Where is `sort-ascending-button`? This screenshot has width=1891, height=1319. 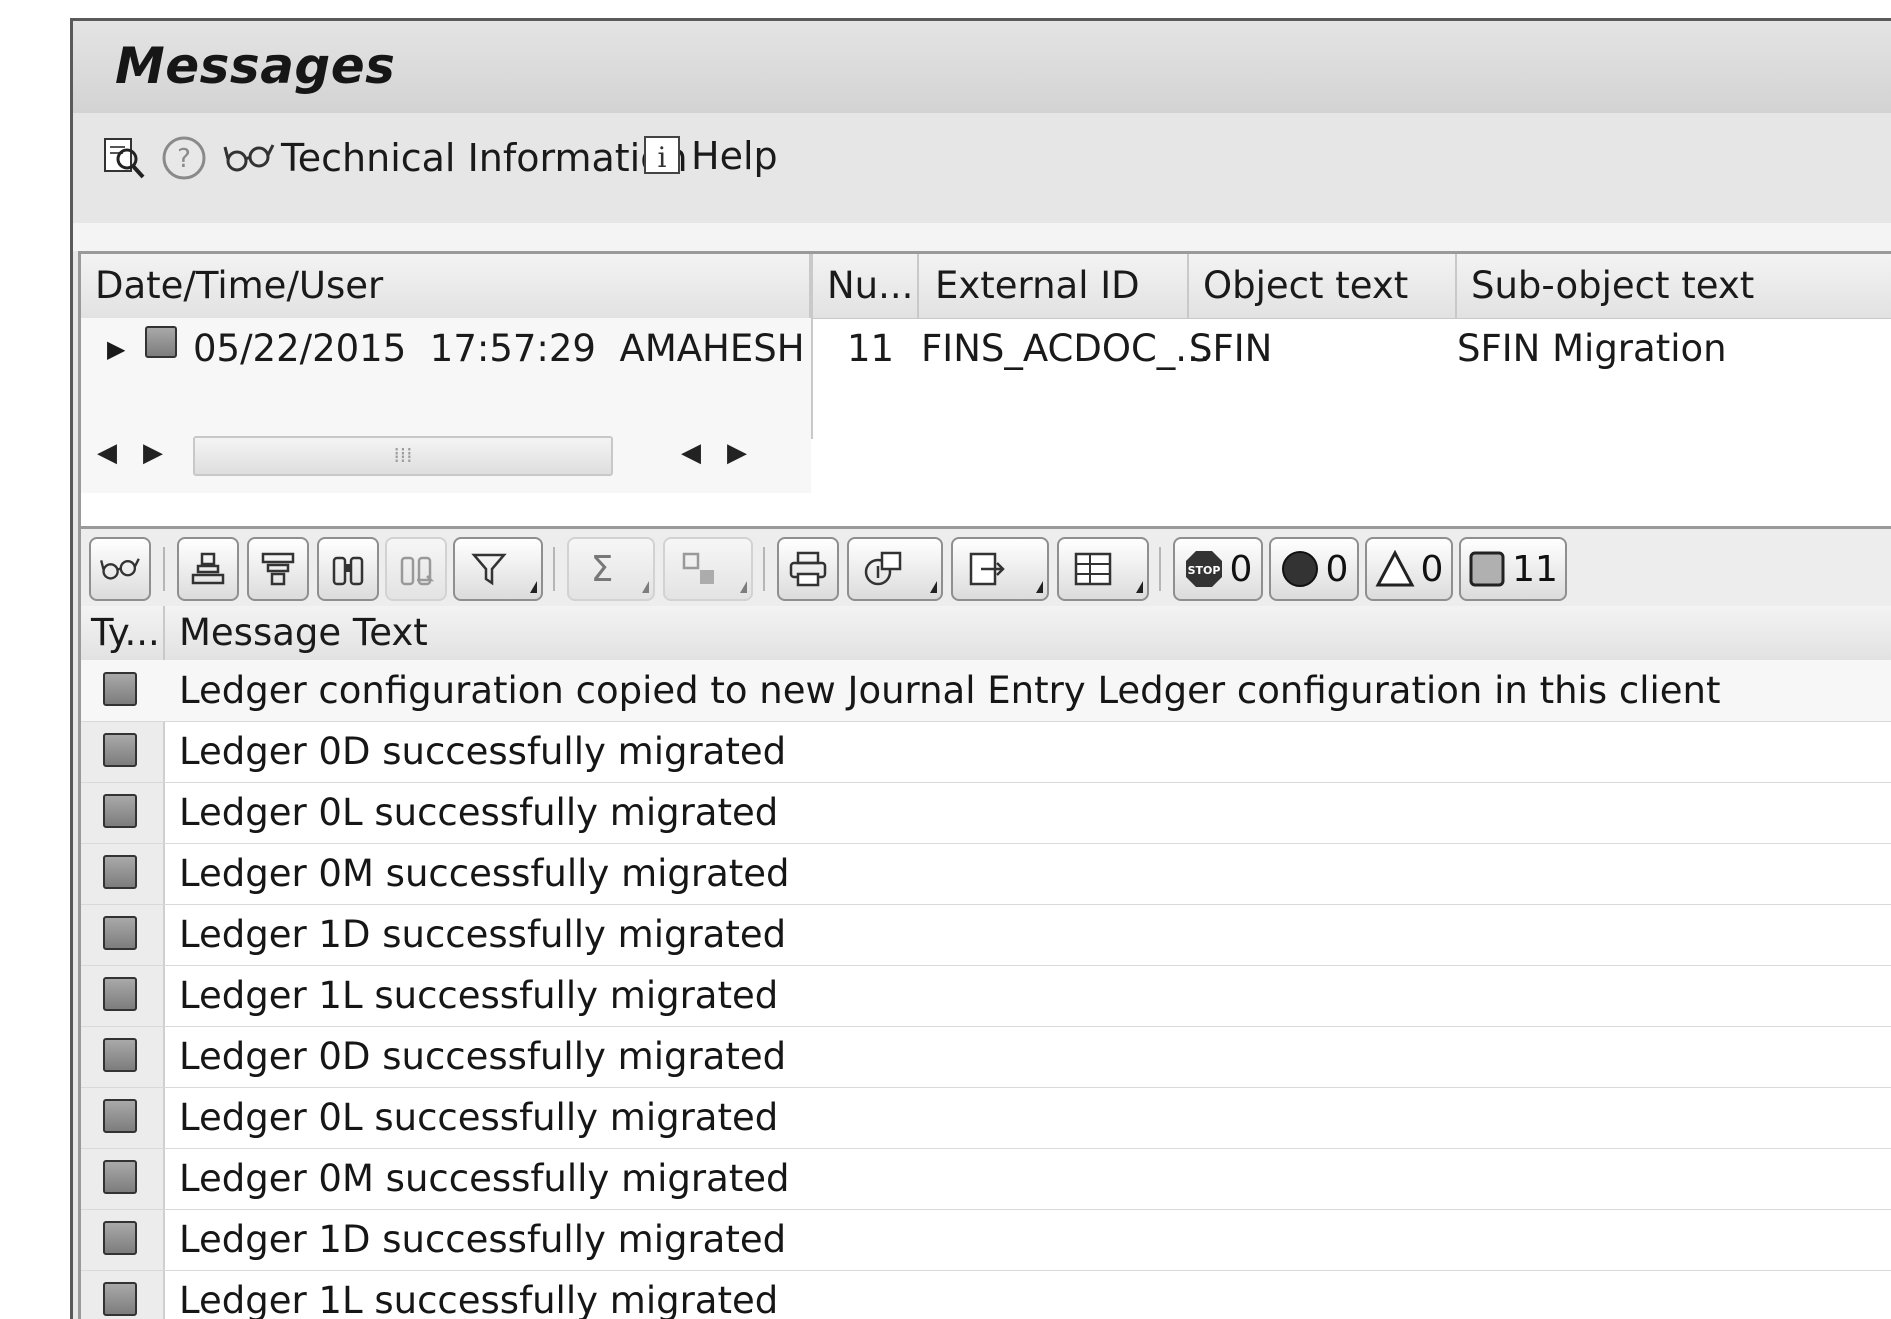
sort-ascending-button is located at coordinates (208, 569).